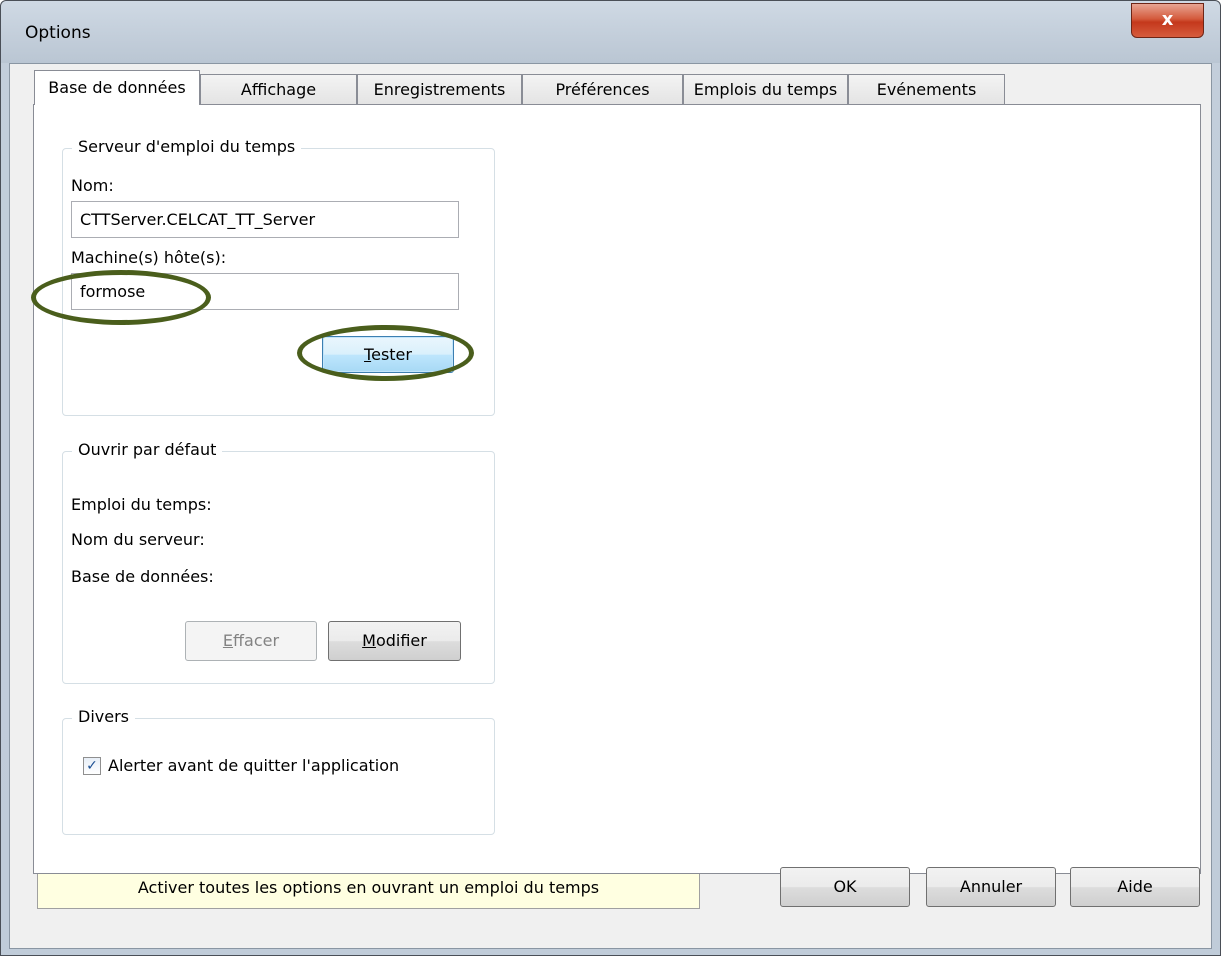  I want to click on default-open-group-legend: Ouvrir par défaut, so click(147, 449).